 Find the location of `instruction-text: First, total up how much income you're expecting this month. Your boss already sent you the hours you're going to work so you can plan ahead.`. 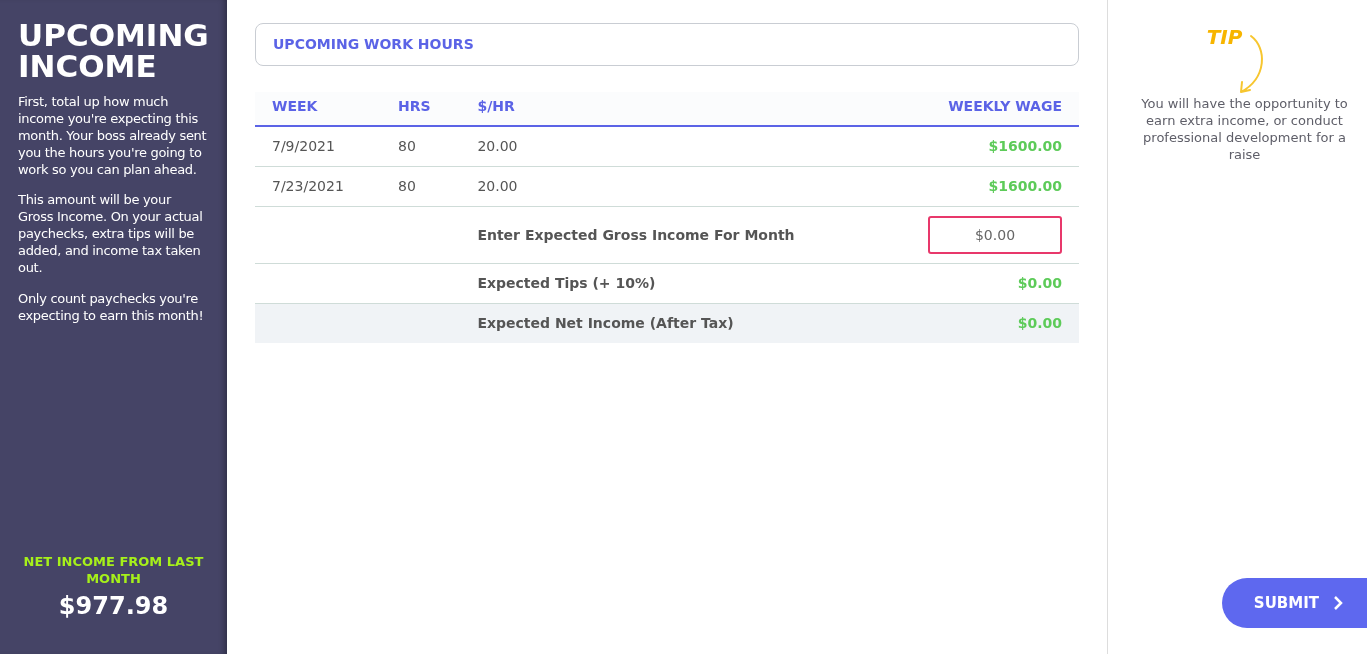

instruction-text: First, total up how much income you're expecting this month. Your boss already sent you the hours you're going to work so you can plan ahead. is located at coordinates (113, 136).